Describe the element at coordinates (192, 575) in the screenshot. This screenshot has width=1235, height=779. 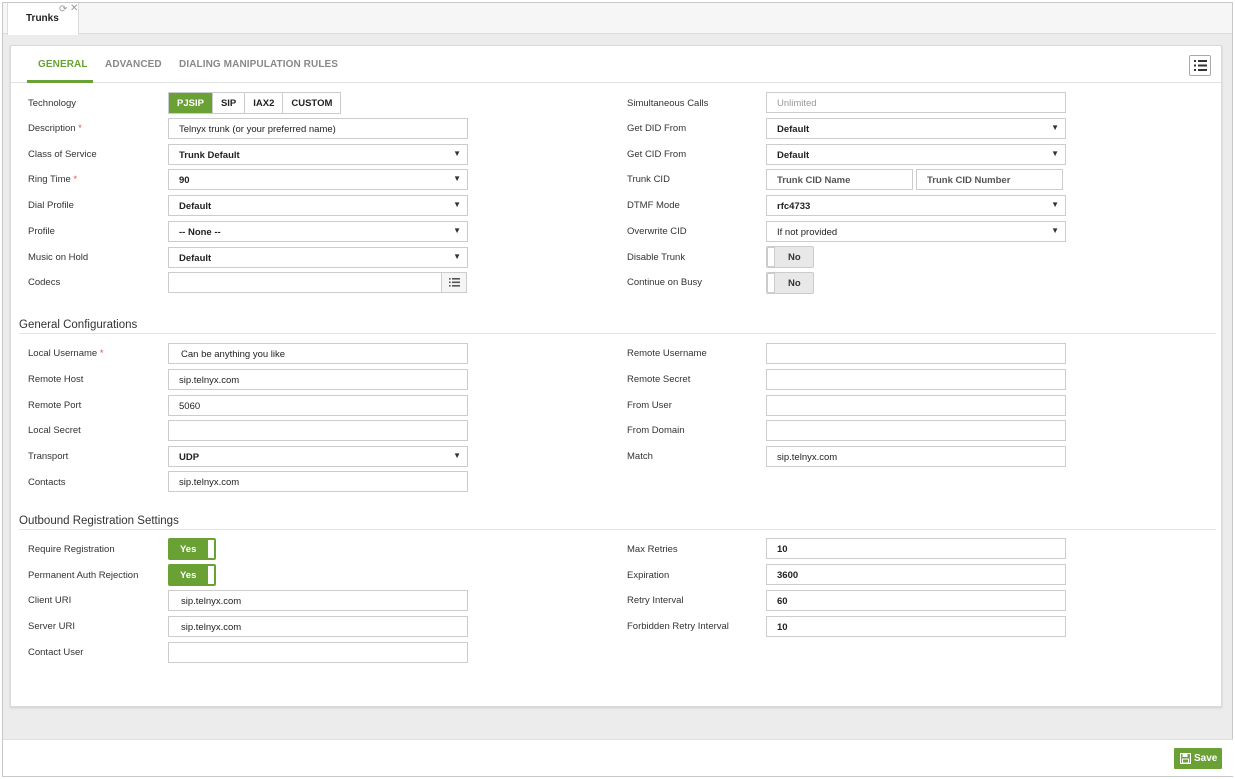
I see `permanent-auth-rejection-toggle: Yes` at that location.